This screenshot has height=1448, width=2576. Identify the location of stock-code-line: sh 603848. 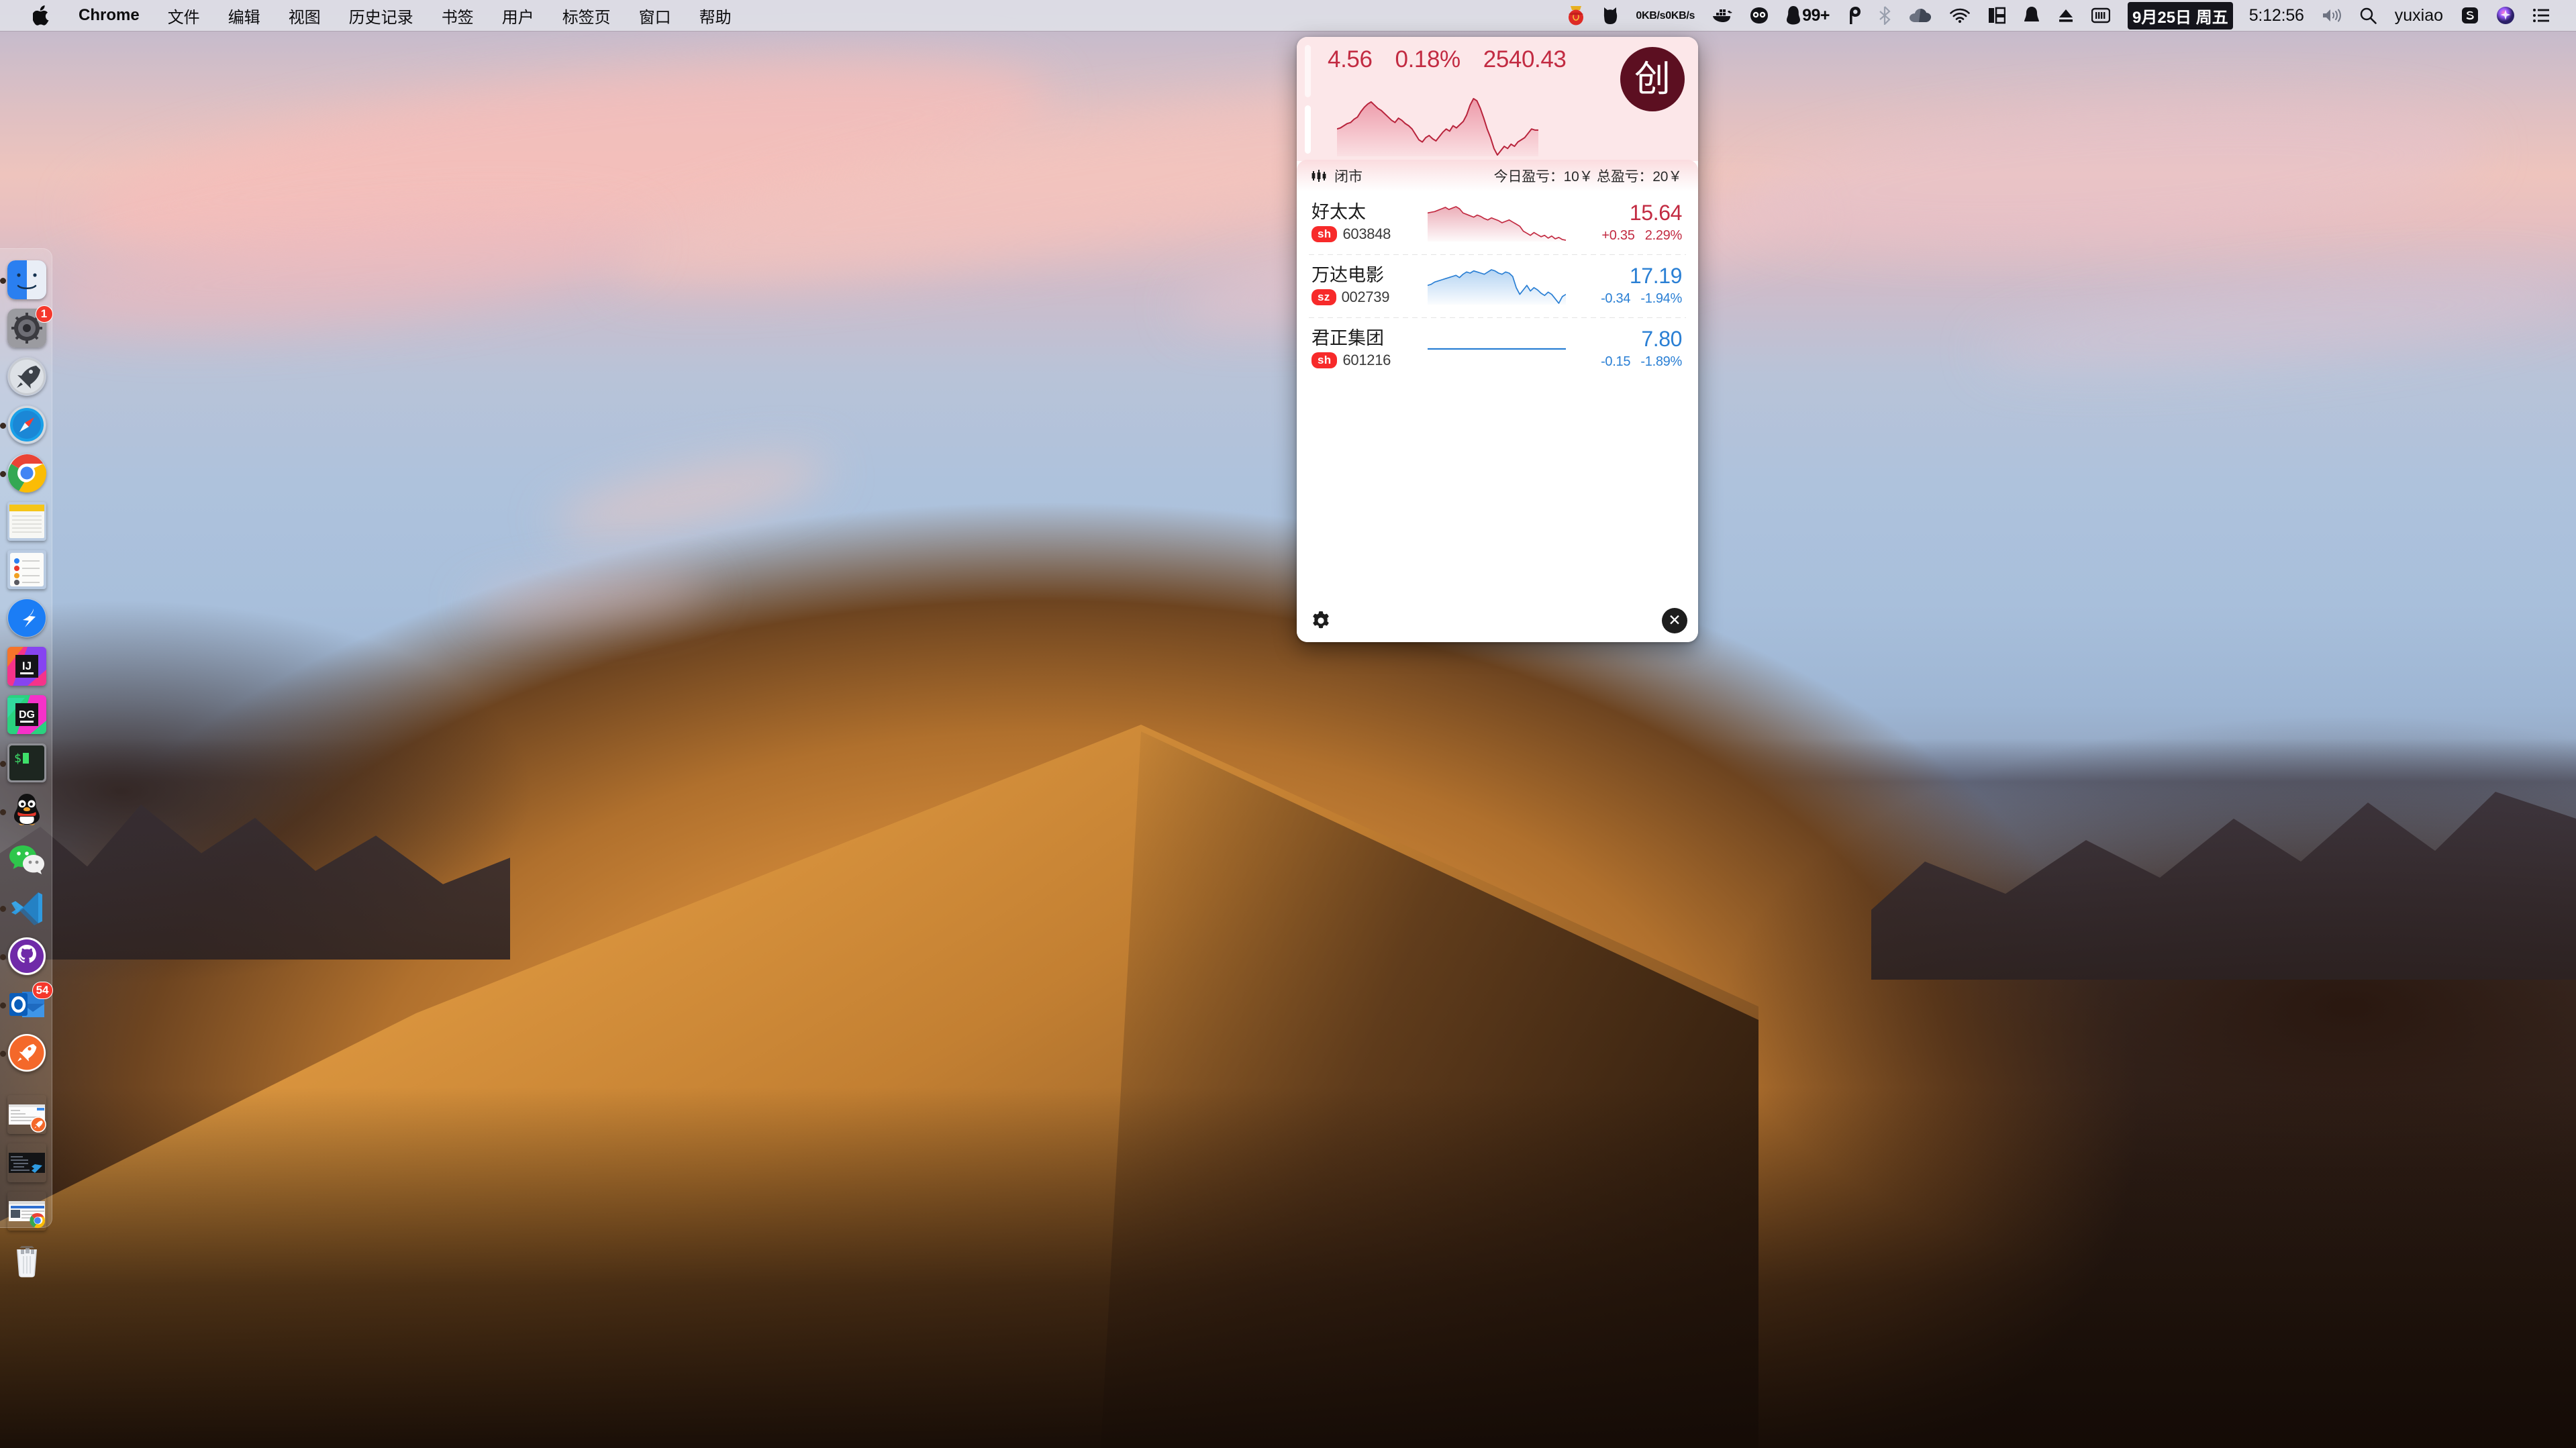
(1362, 234).